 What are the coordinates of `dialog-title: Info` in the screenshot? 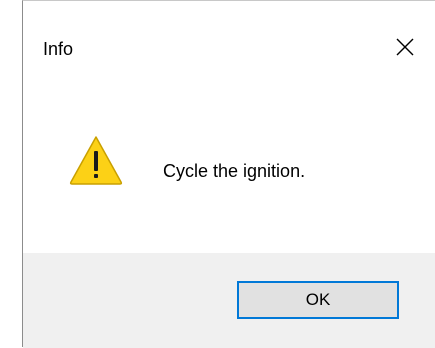 It's located at (58, 49).